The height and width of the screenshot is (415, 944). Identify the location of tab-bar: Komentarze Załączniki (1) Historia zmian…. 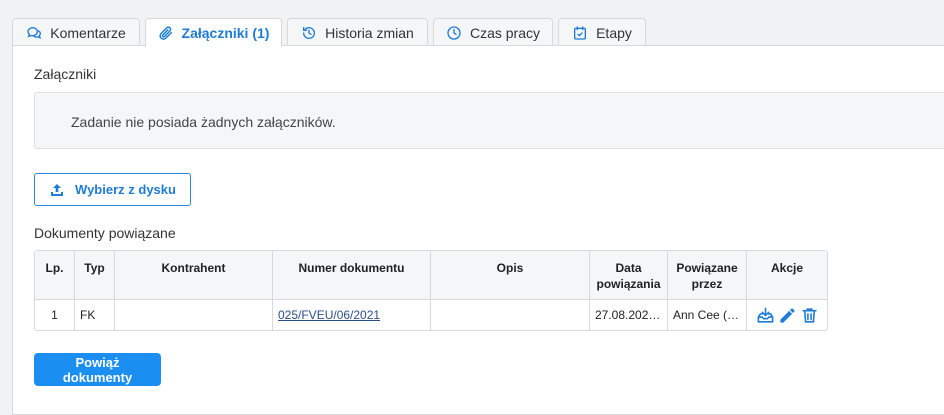
(472, 23).